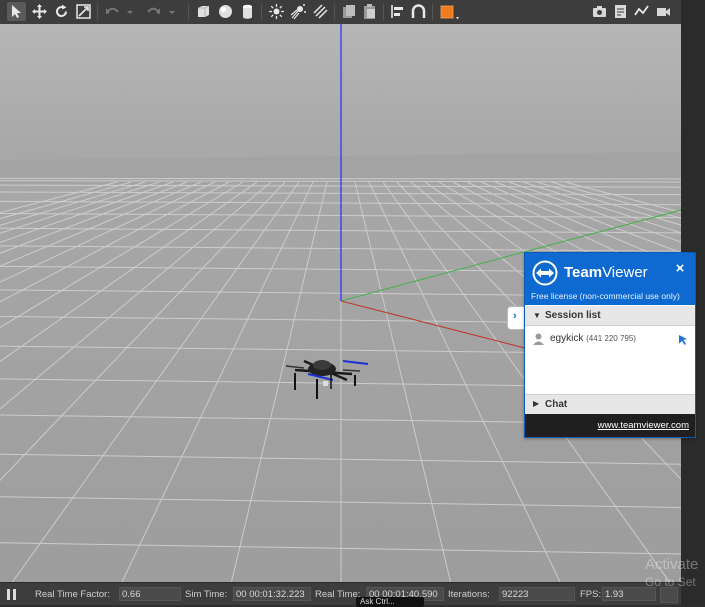 This screenshot has width=705, height=607. What do you see at coordinates (538, 339) in the screenshot?
I see `user-icon` at bounding box center [538, 339].